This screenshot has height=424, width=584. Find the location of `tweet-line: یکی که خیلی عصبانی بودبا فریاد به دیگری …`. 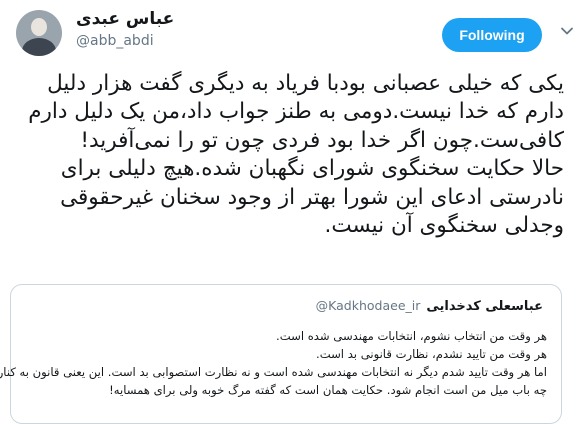

tweet-line: یکی که خیلی عصبانی بودبا فریاد به دیگری … is located at coordinates (305, 83).